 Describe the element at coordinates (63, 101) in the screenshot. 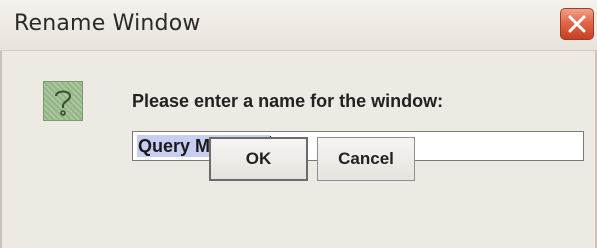

I see `question-icon` at that location.